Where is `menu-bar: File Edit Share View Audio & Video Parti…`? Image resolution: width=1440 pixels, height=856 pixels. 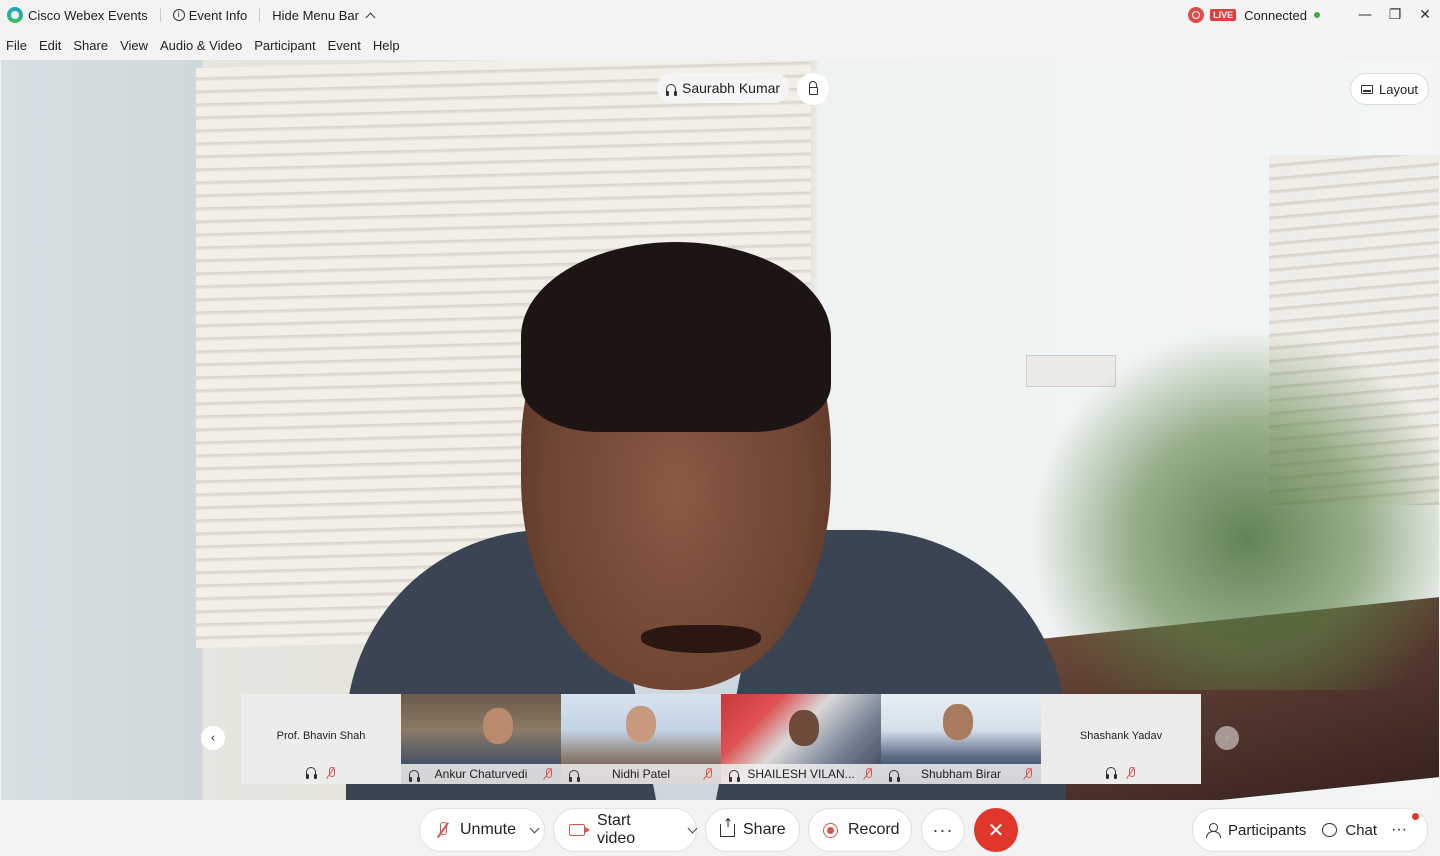
menu-bar: File Edit Share View Audio & Video Parti… is located at coordinates (720, 45).